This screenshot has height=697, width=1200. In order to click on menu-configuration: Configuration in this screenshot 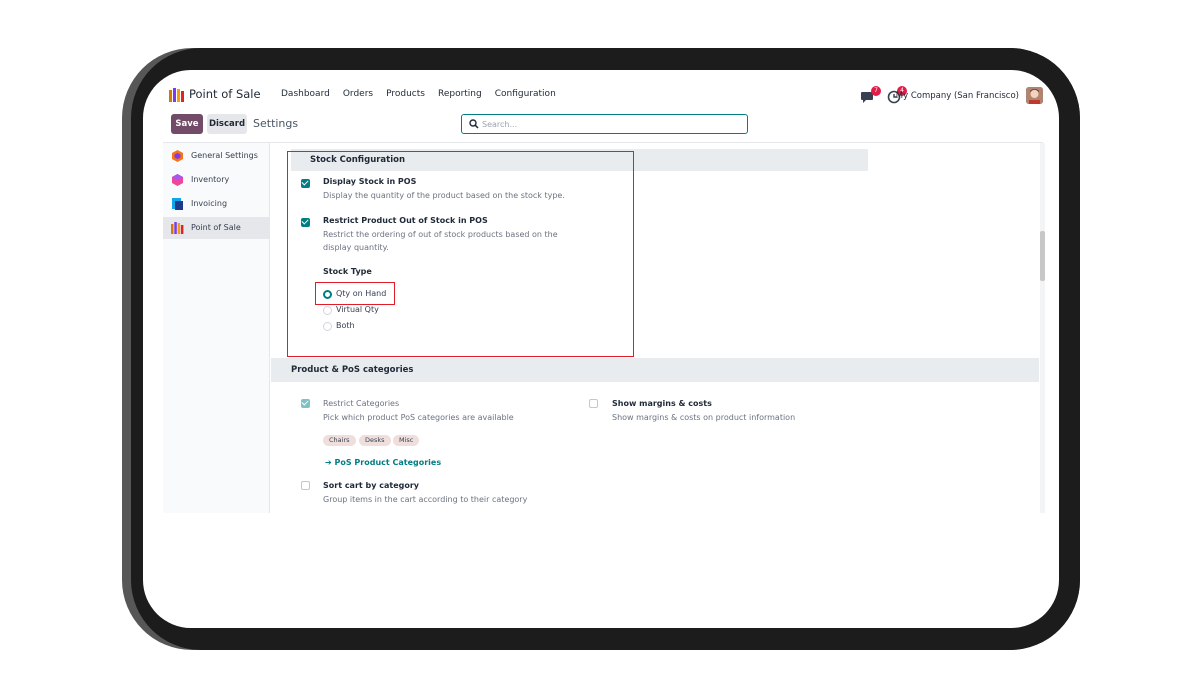, I will do `click(525, 94)`.